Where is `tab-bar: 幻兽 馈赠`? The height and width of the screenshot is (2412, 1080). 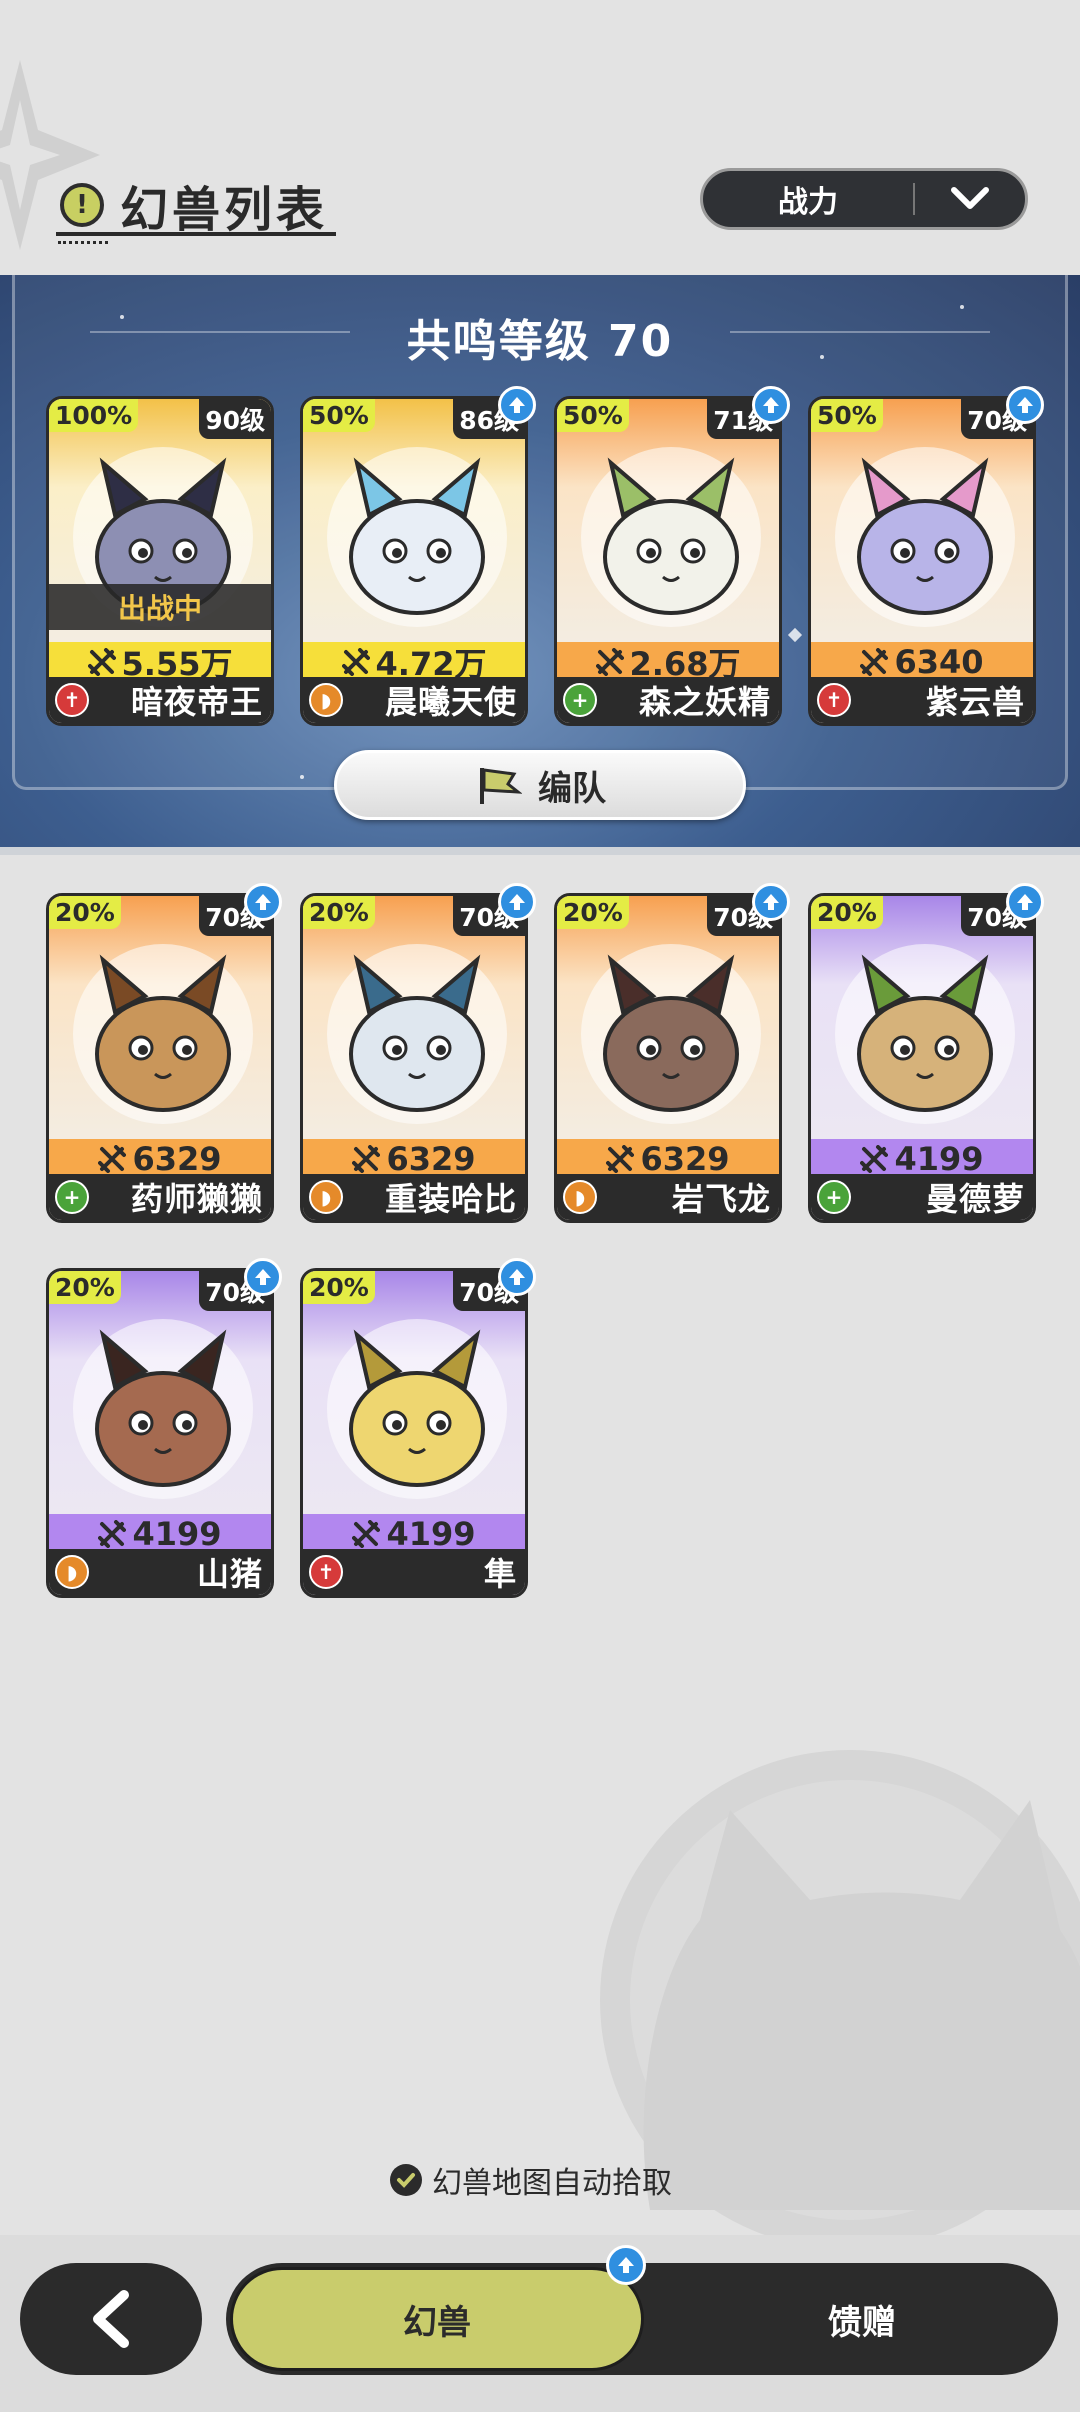
tab-bar: 幻兽 馈赠 is located at coordinates (642, 2310).